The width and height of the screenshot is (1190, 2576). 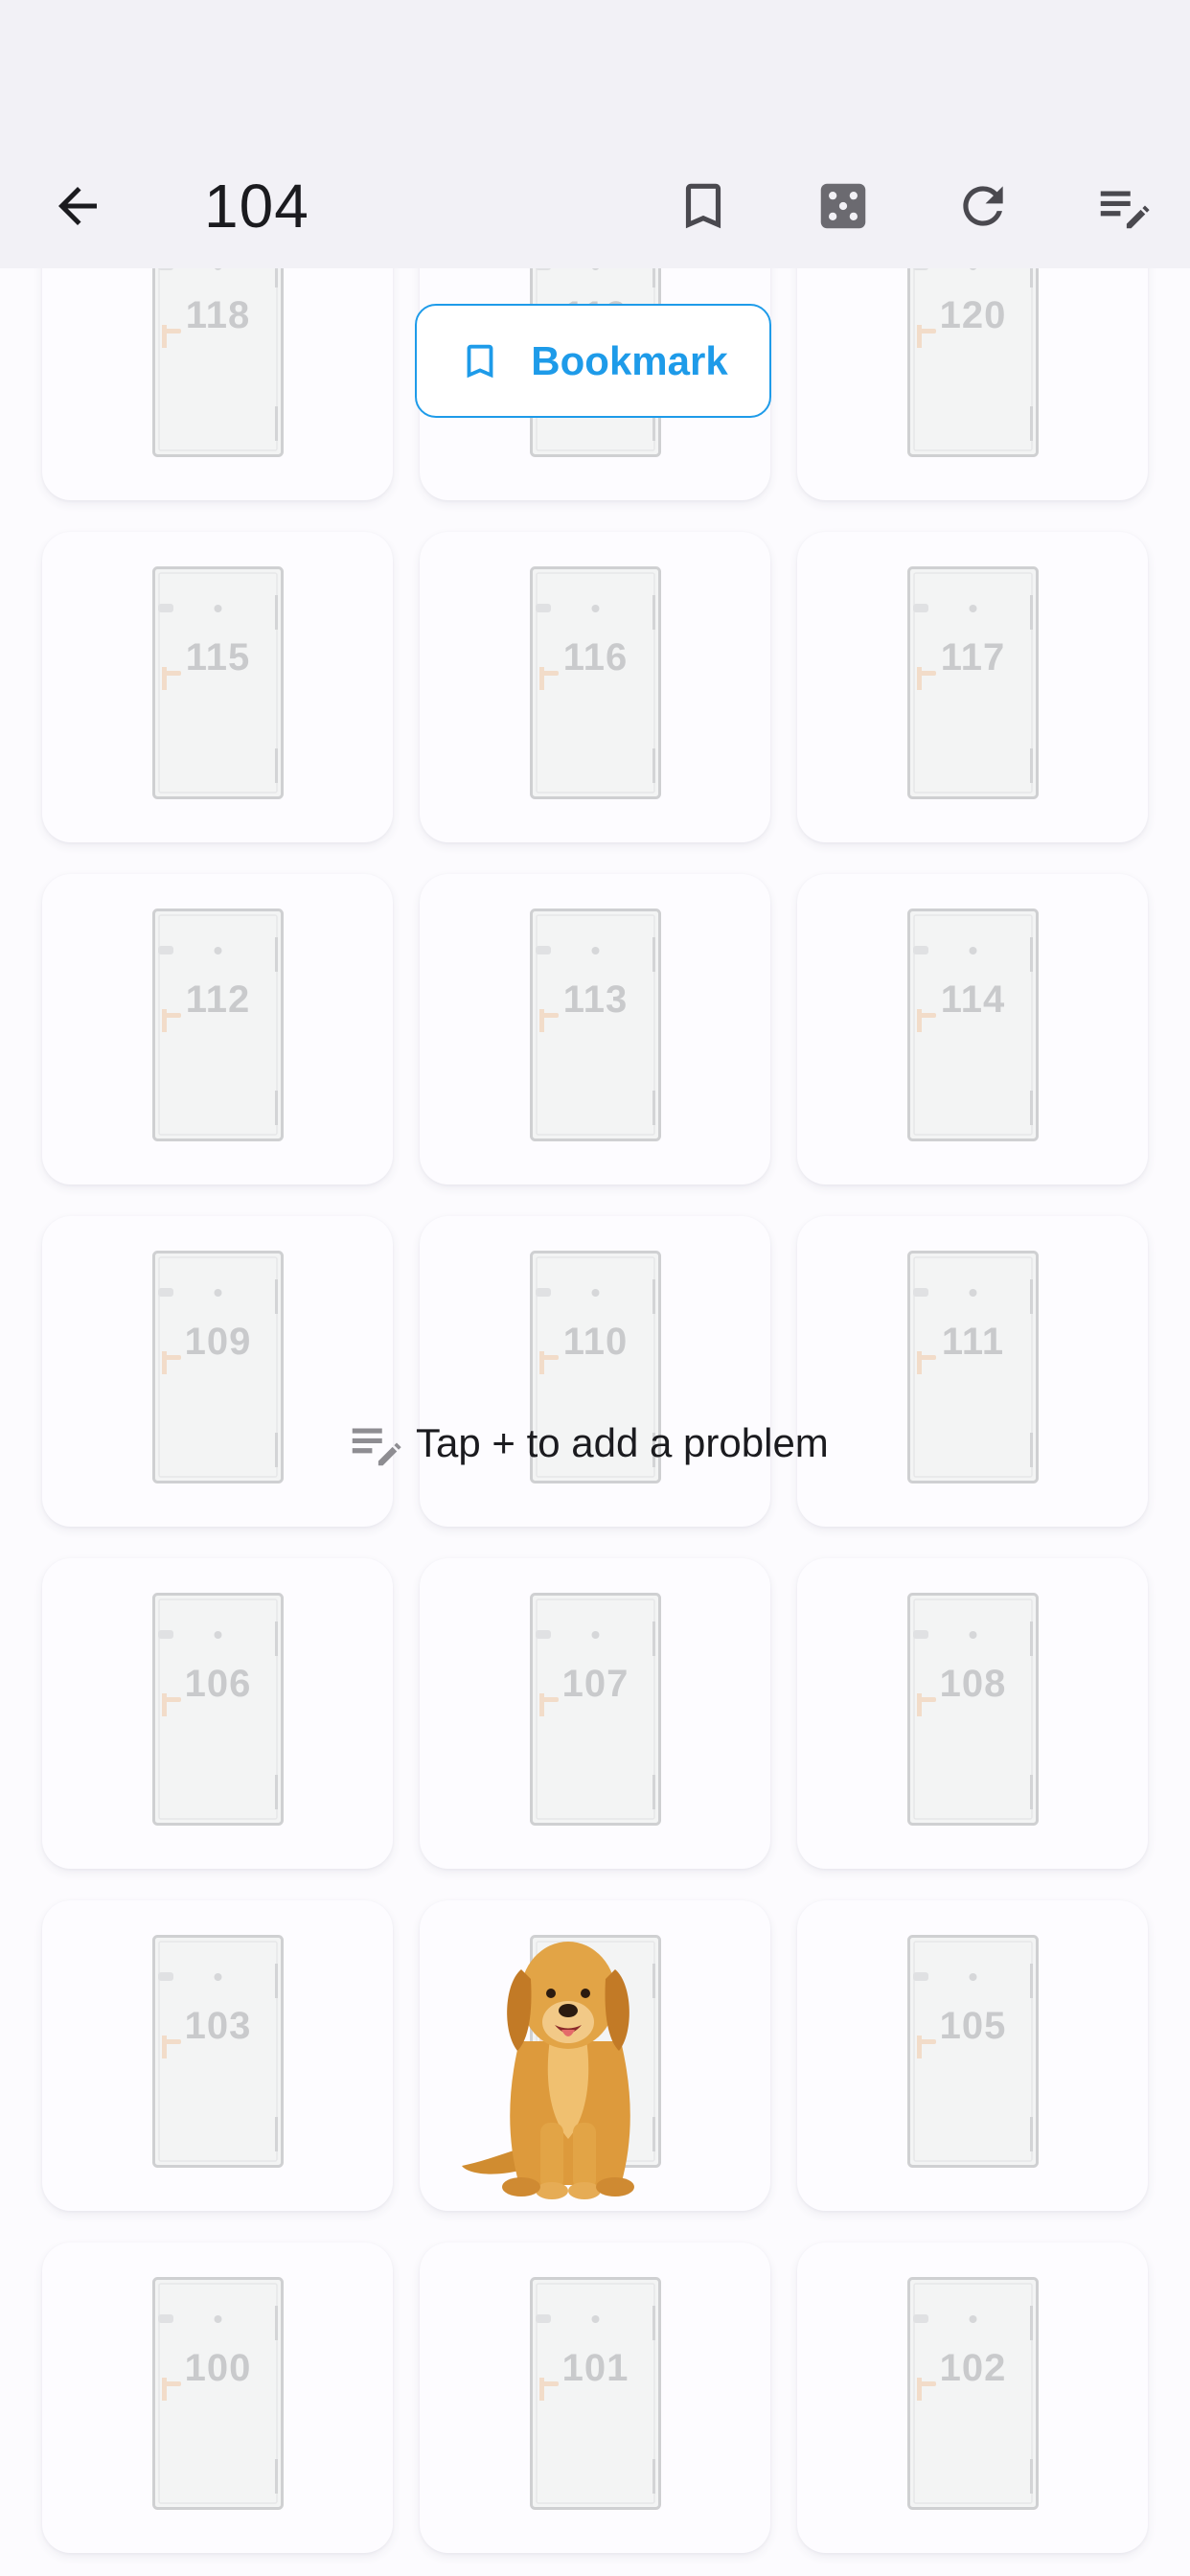 I want to click on door-card-100: 100, so click(x=218, y=2397).